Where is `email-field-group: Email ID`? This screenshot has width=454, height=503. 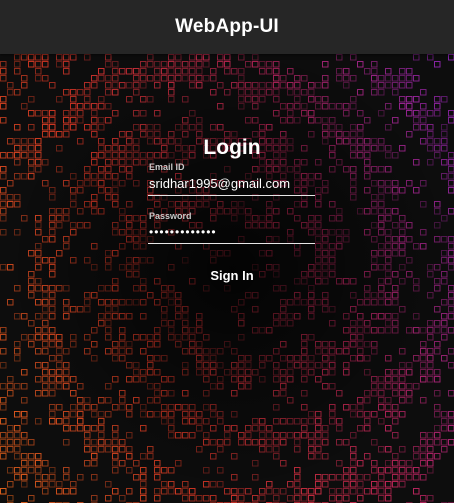 email-field-group: Email ID is located at coordinates (232, 179).